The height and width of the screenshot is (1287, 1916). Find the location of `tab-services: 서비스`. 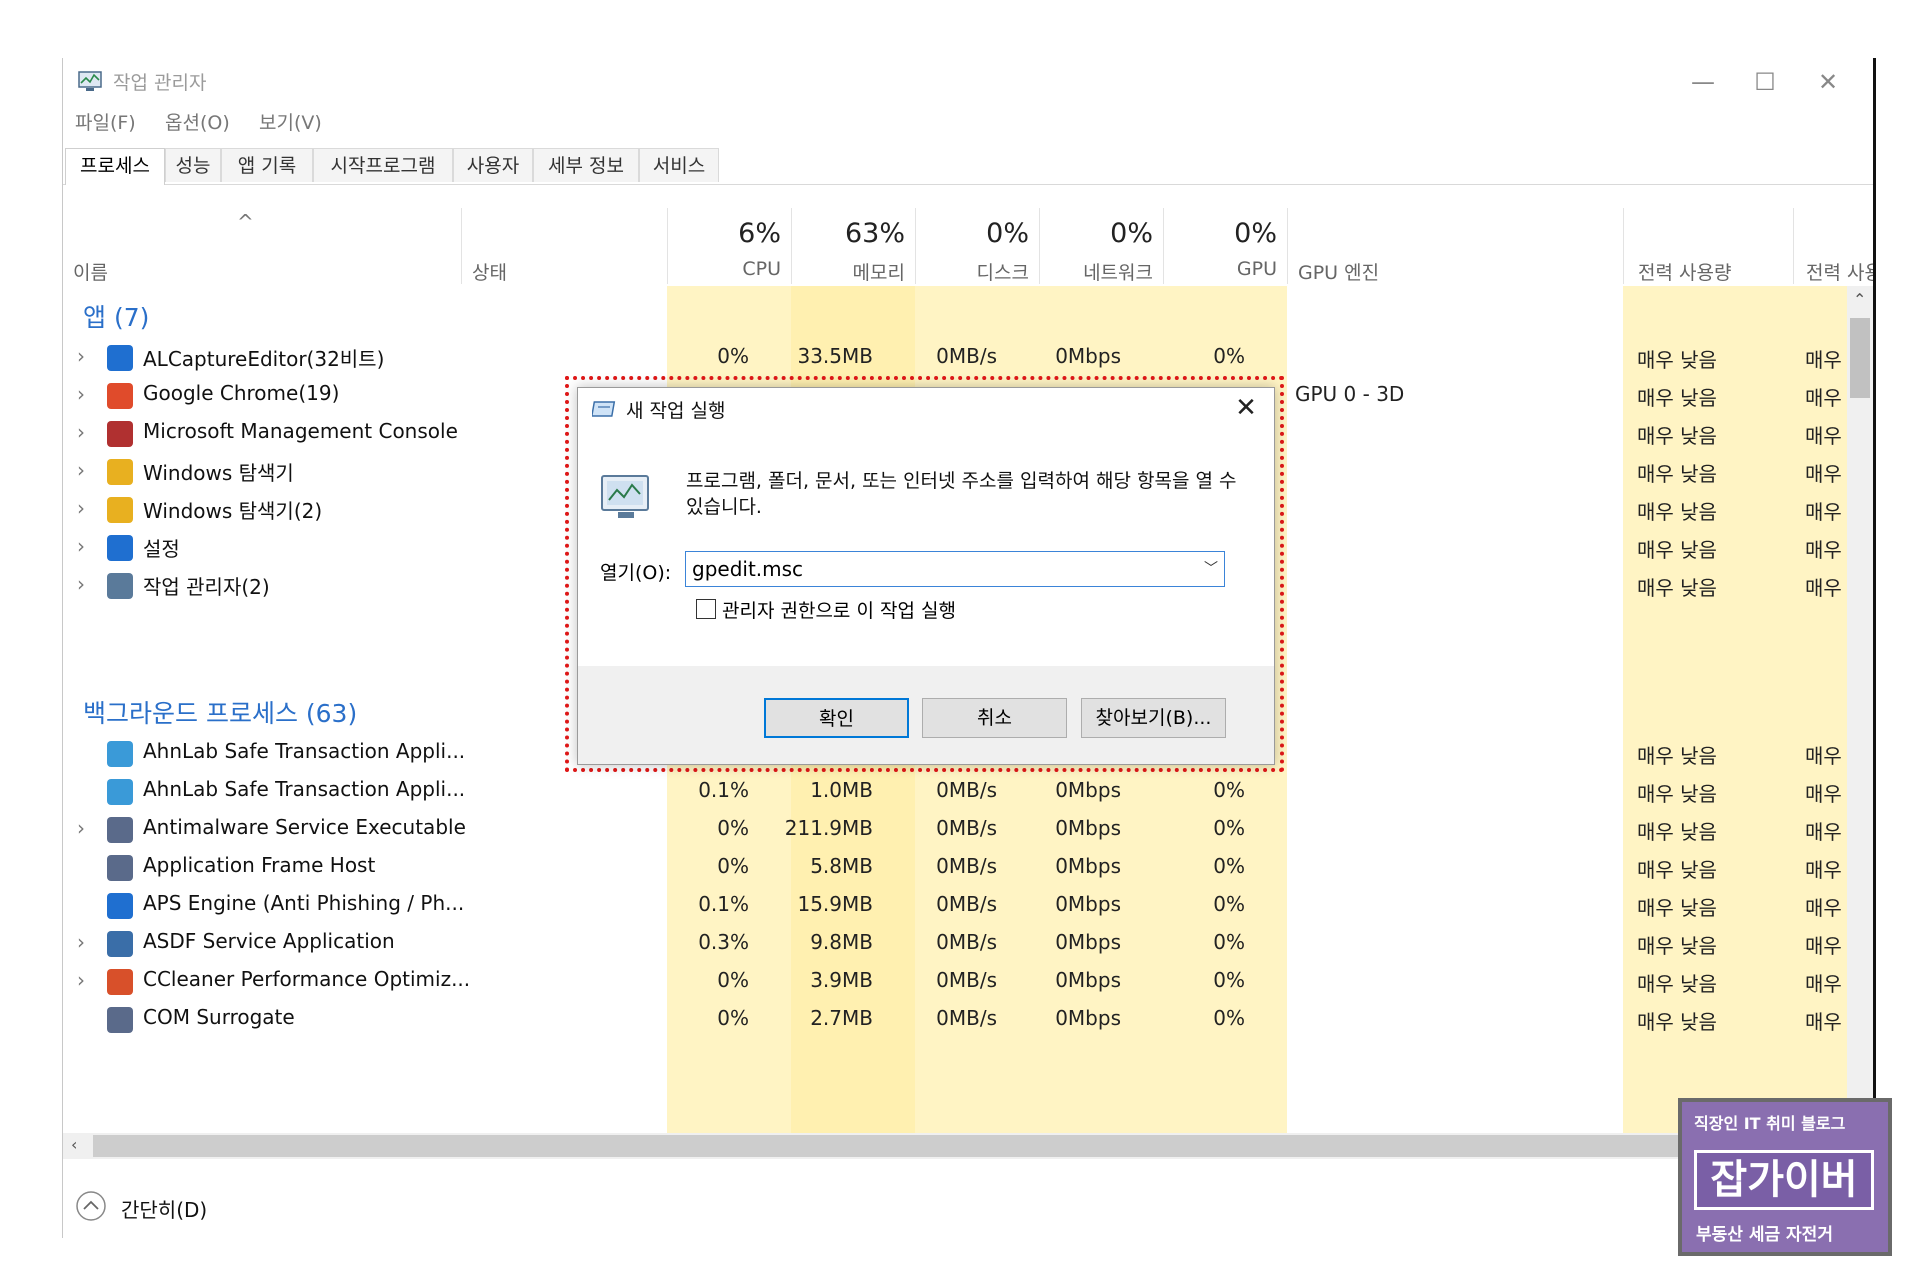

tab-services: 서비스 is located at coordinates (679, 165).